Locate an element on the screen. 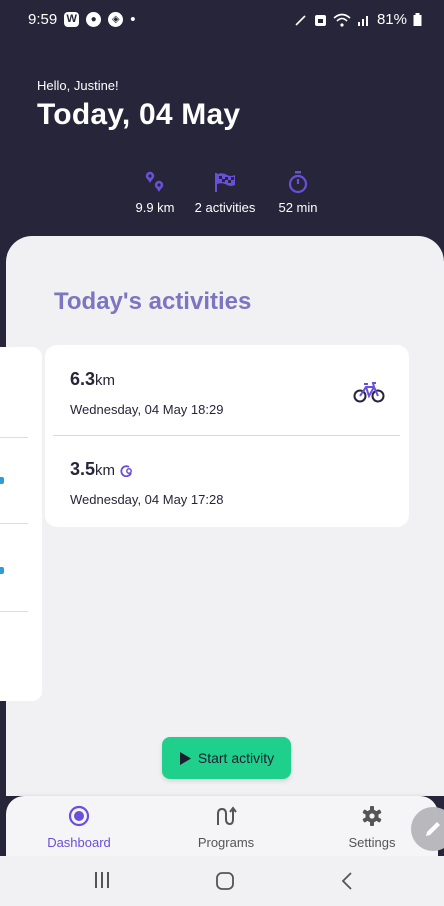  status-bar: 9:59 W ● ◈ • 81% is located at coordinates (222, 20).